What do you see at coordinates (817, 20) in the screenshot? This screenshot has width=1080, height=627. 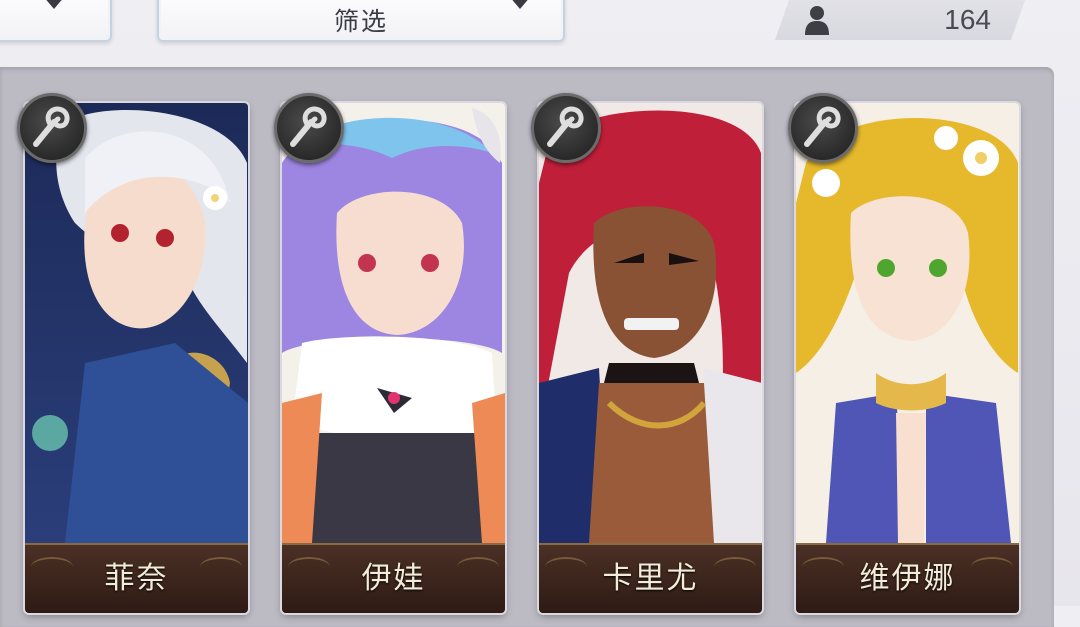 I see `person-icon` at bounding box center [817, 20].